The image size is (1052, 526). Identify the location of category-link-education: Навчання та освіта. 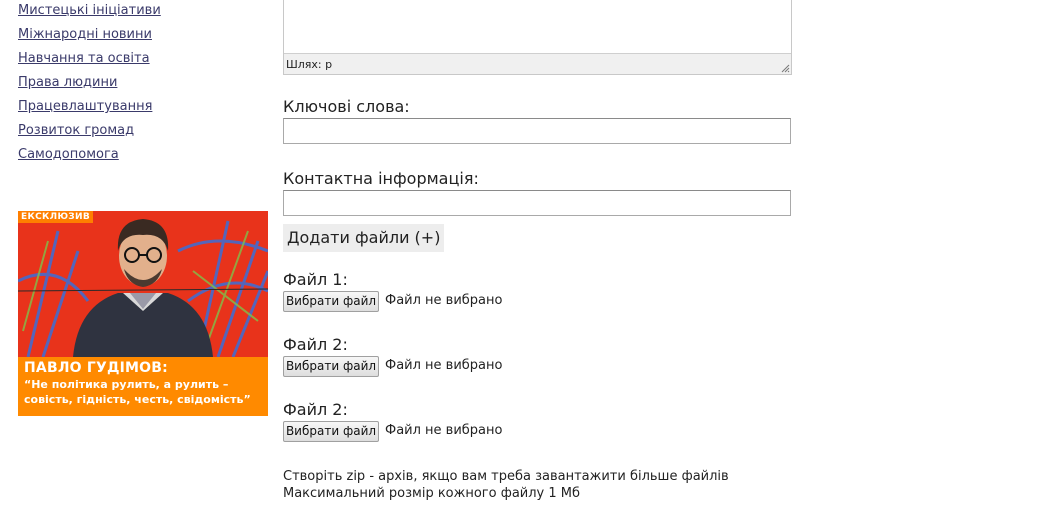
(84, 58).